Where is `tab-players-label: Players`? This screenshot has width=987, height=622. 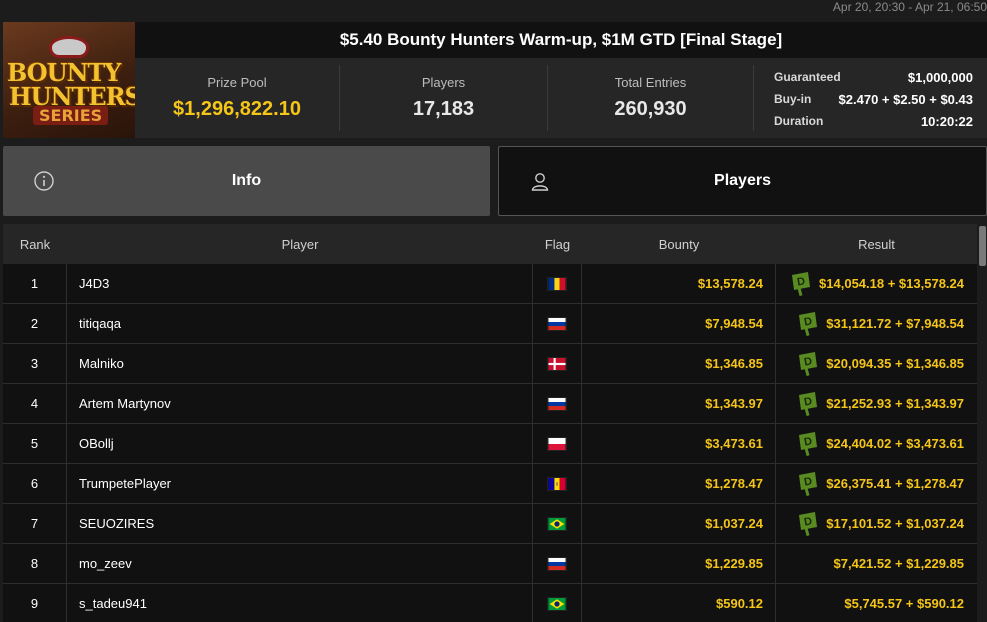
tab-players-label: Players is located at coordinates (742, 180).